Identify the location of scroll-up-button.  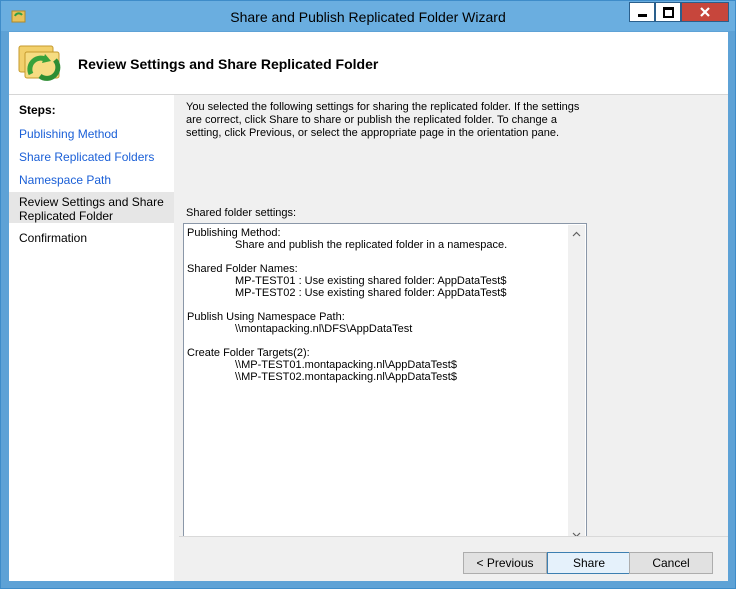
(576, 233).